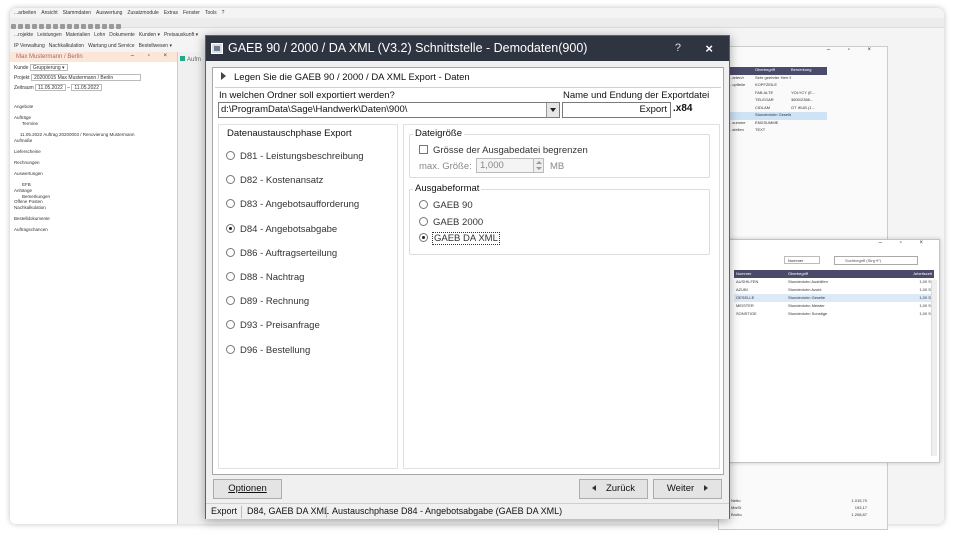  Describe the element at coordinates (687, 489) in the screenshot. I see `next-button: Weiter` at that location.